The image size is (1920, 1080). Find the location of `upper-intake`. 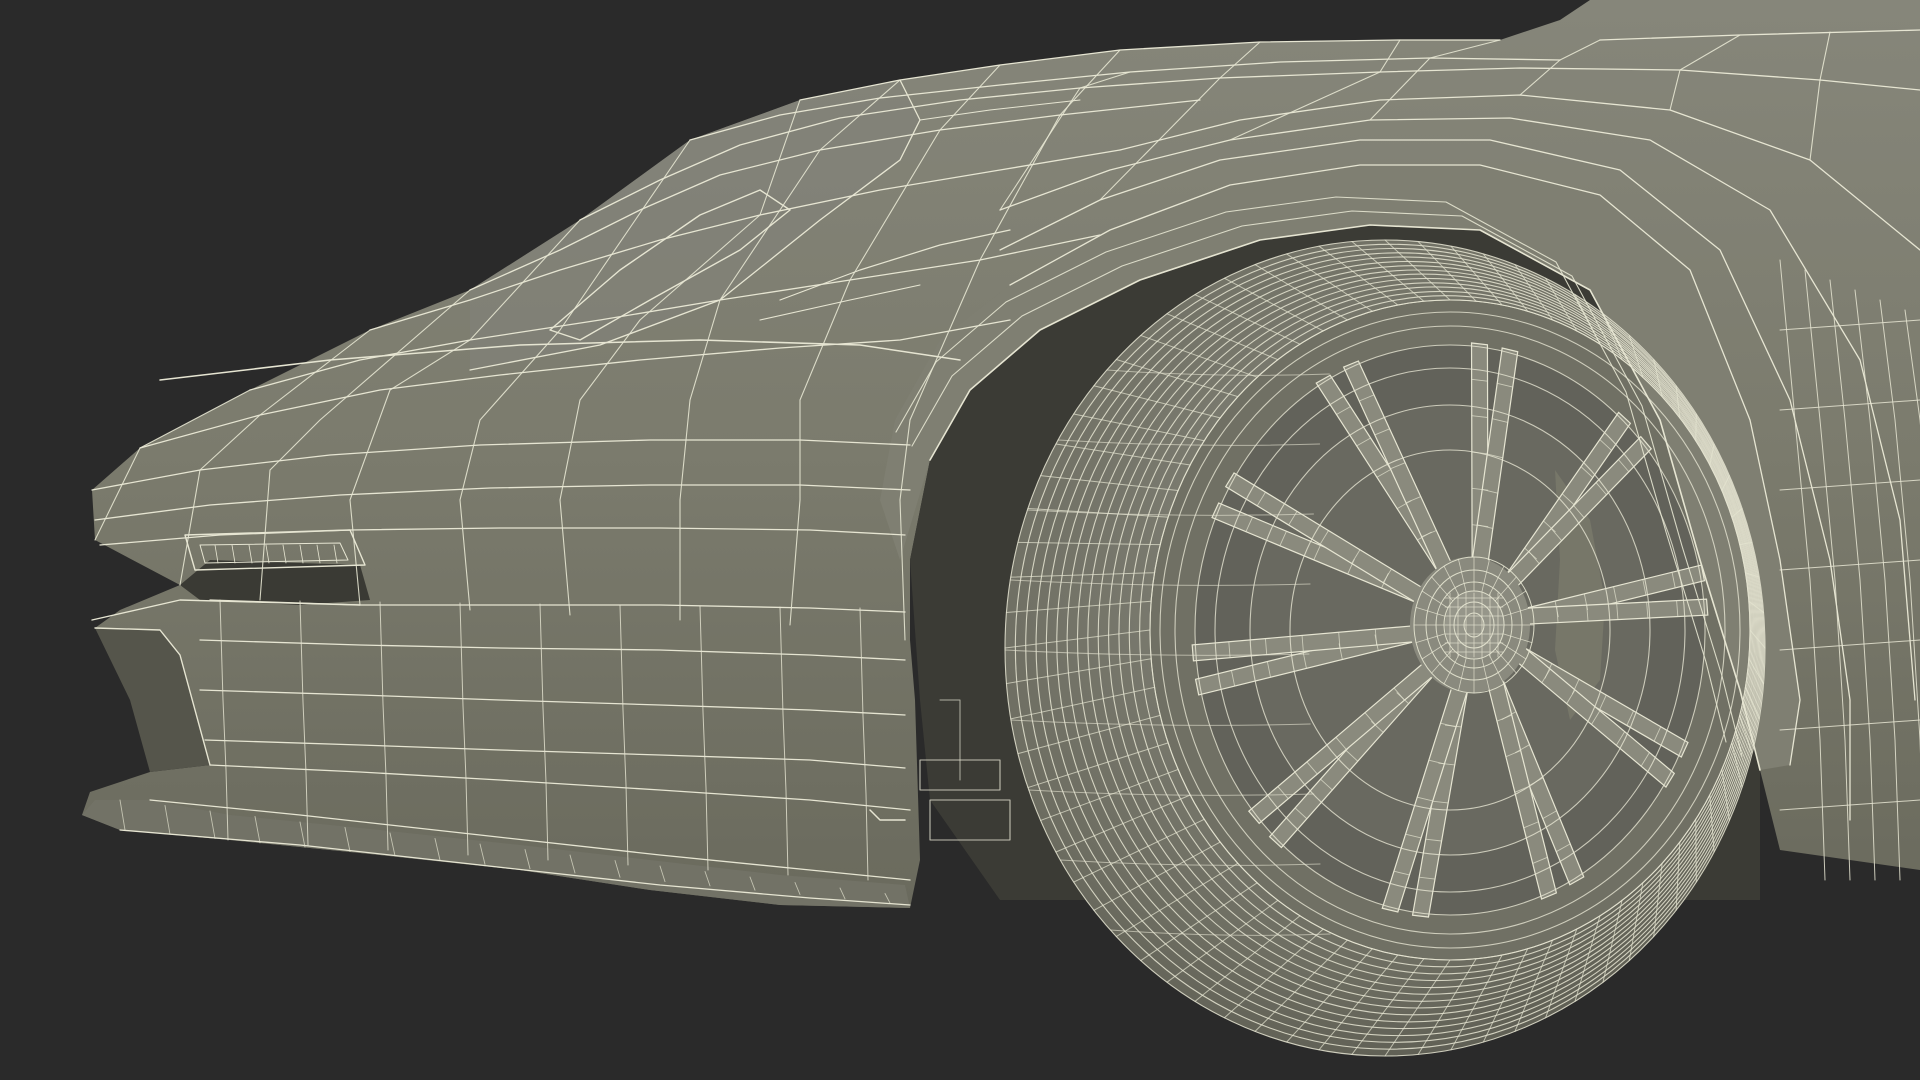

upper-intake is located at coordinates (275, 582).